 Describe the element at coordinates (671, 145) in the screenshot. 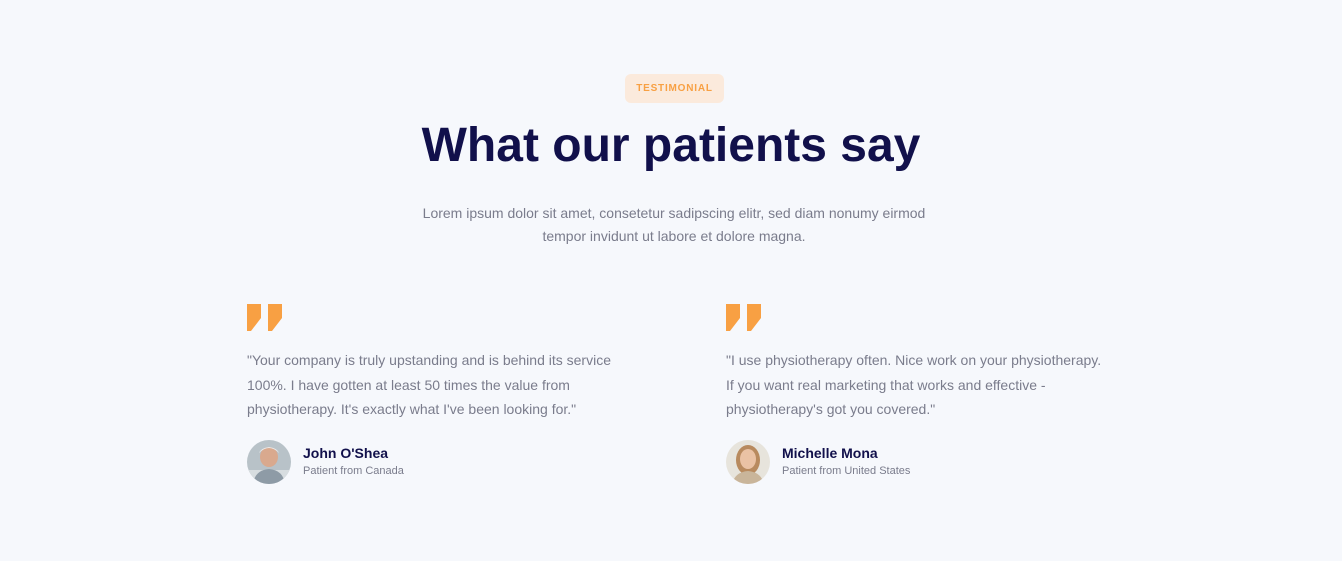

I see `section-title: What our patients say` at that location.